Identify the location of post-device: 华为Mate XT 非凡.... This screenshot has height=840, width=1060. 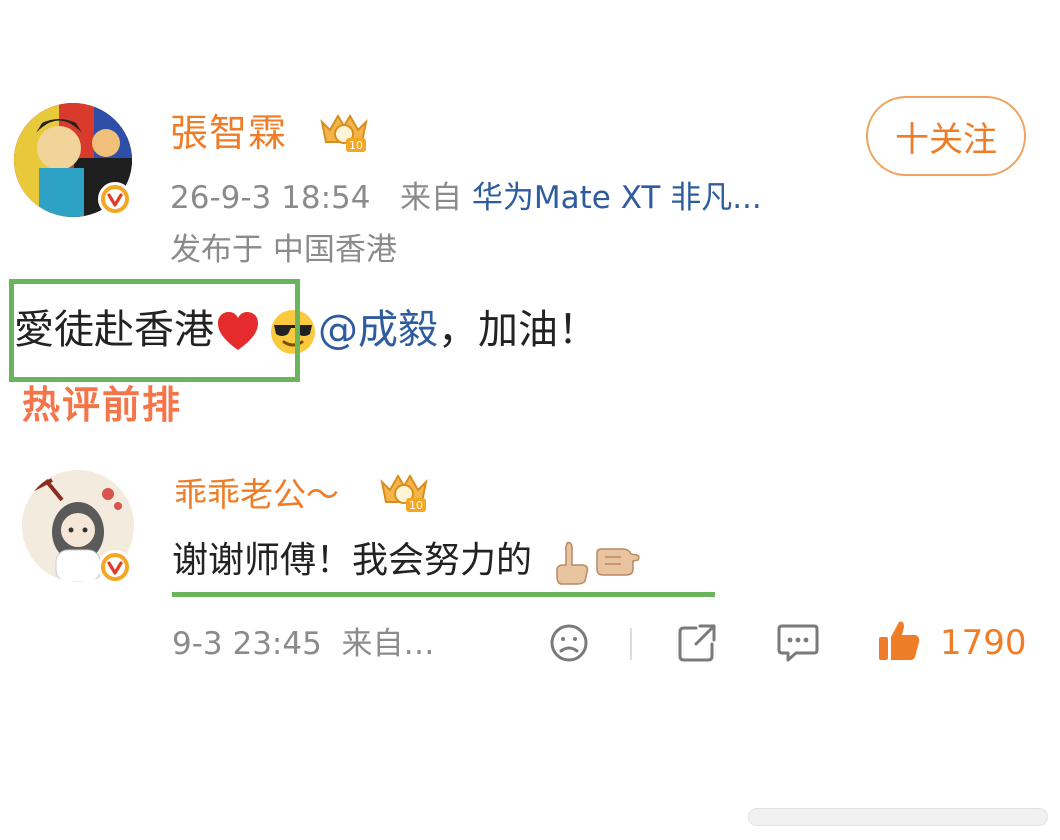
(617, 198).